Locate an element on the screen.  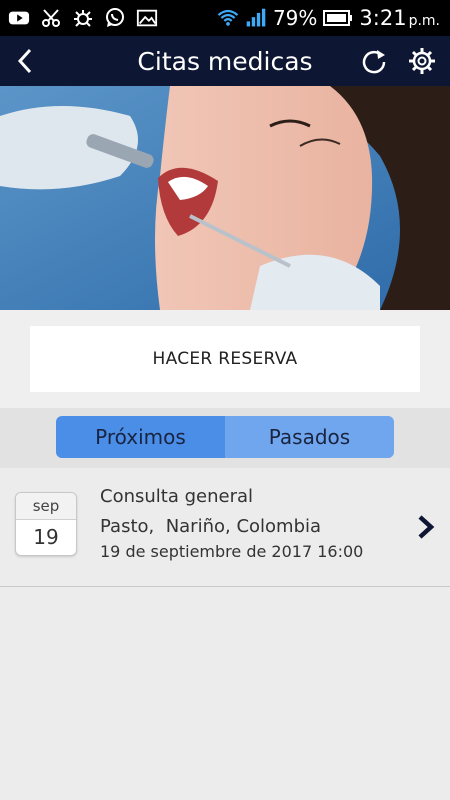
battery-percentage: 79% is located at coordinates (295, 18).